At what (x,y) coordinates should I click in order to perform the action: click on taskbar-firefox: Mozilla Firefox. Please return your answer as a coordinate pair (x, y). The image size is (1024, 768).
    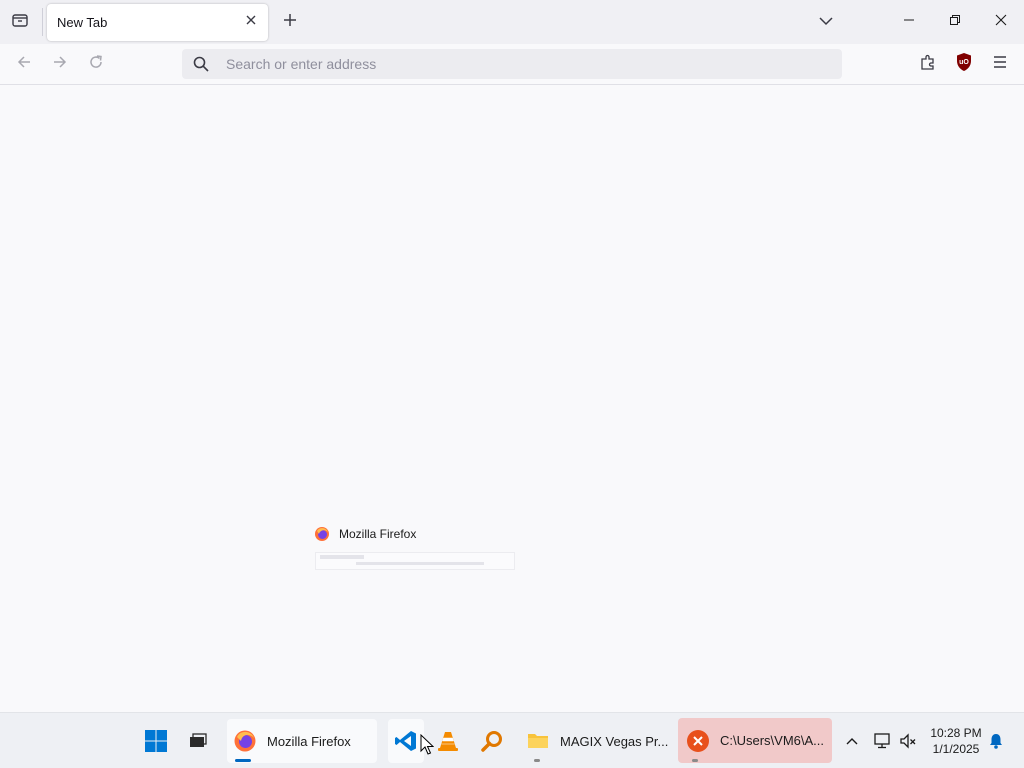
    Looking at the image, I should click on (302, 741).